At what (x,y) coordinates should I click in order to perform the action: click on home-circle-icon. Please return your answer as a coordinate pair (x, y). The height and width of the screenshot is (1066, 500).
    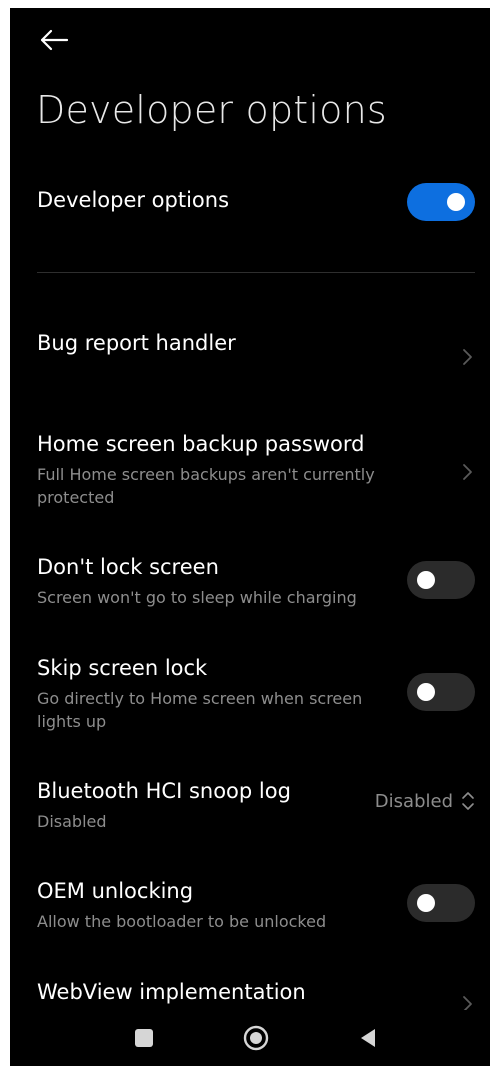
    Looking at the image, I should click on (256, 1038).